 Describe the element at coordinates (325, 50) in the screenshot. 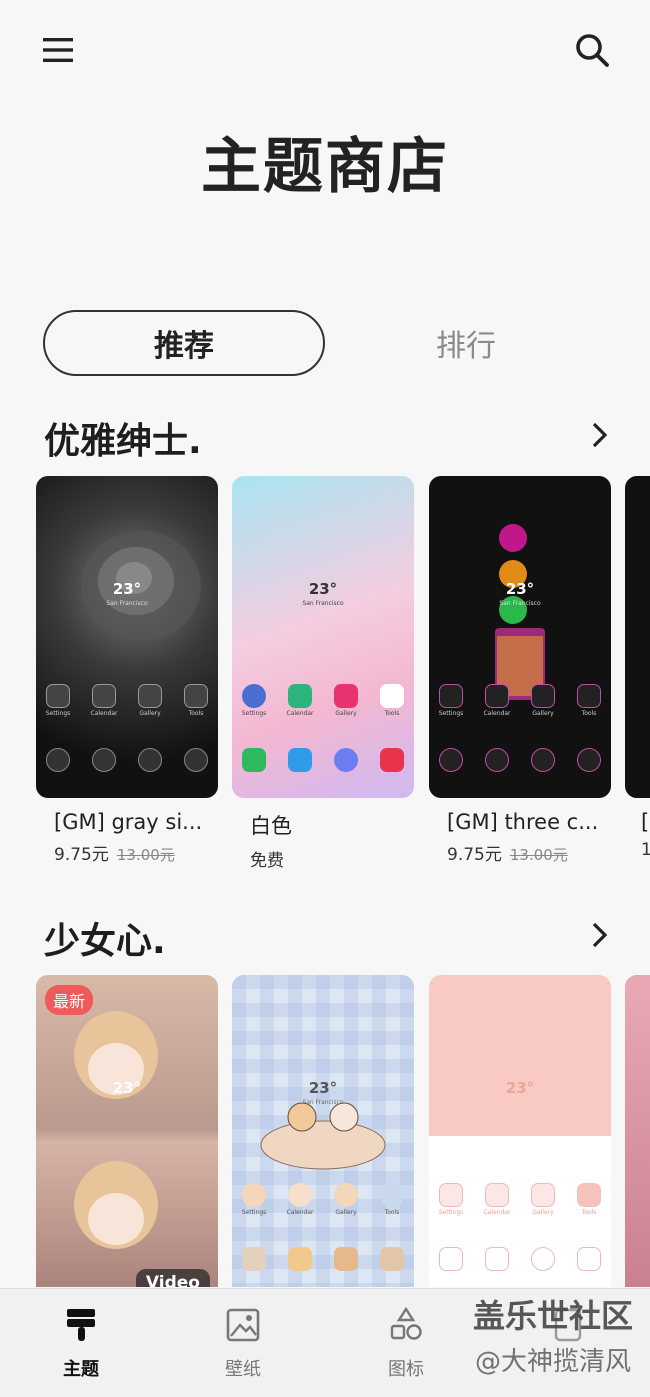

I see `top-bar` at that location.